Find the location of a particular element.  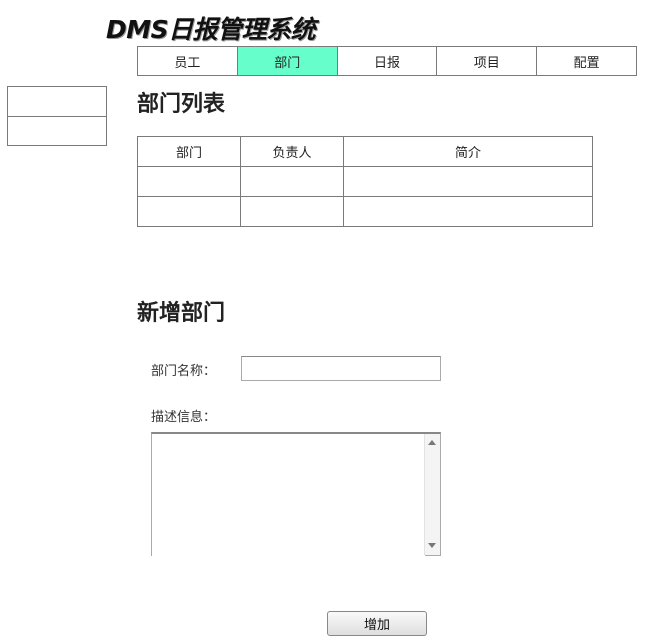

nav-item-projects: 项目 is located at coordinates (487, 61).